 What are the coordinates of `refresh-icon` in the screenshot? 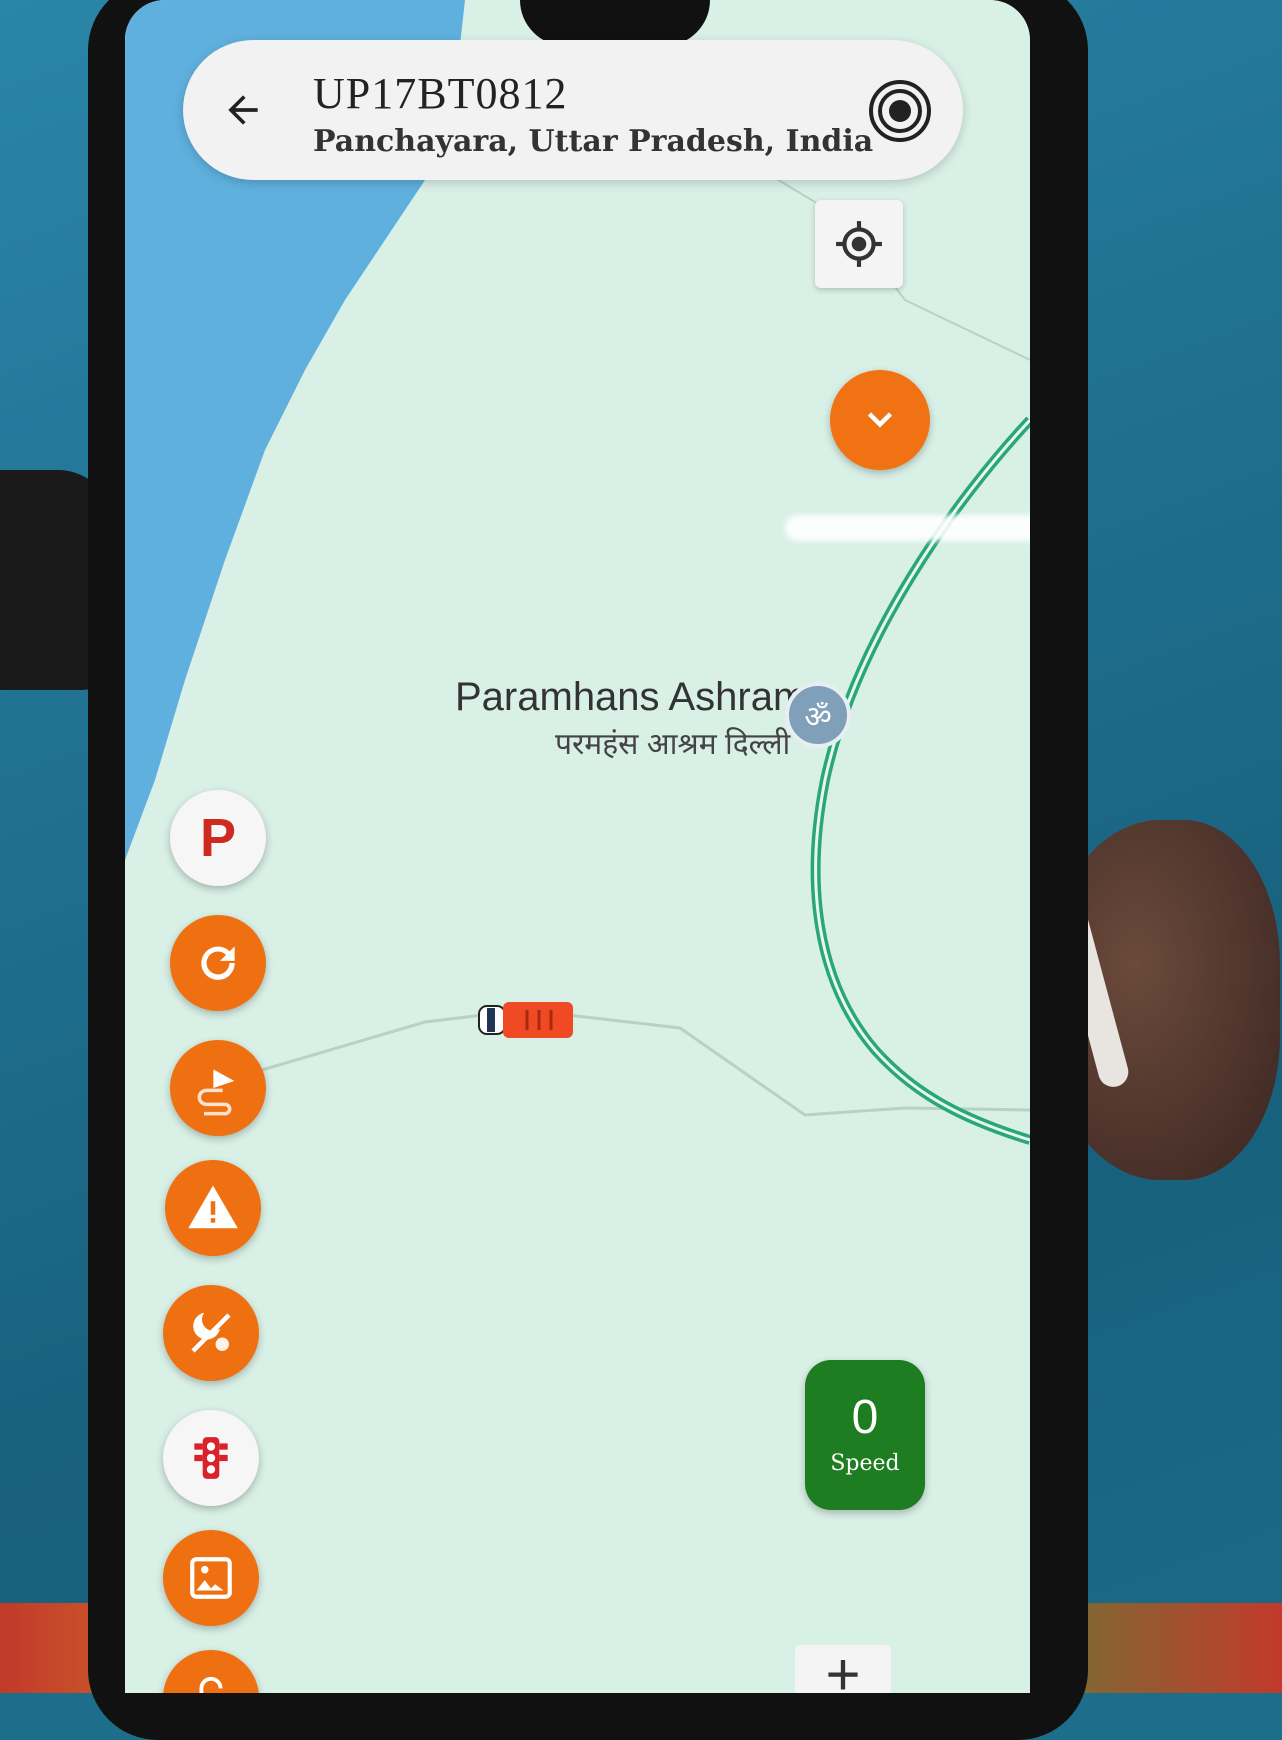 It's located at (218, 963).